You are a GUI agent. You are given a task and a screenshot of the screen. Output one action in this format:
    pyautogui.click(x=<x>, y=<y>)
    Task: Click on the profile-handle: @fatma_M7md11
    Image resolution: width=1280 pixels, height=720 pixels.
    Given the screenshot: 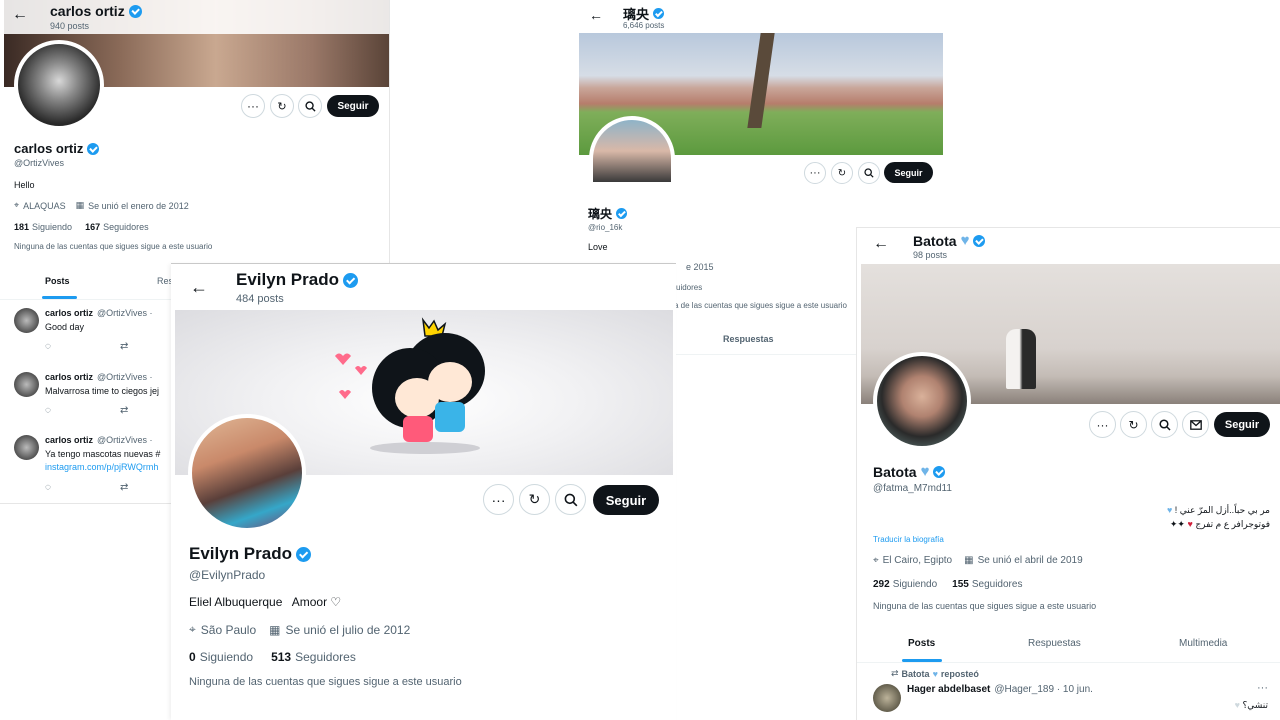 What is the action you would take?
    pyautogui.click(x=912, y=488)
    